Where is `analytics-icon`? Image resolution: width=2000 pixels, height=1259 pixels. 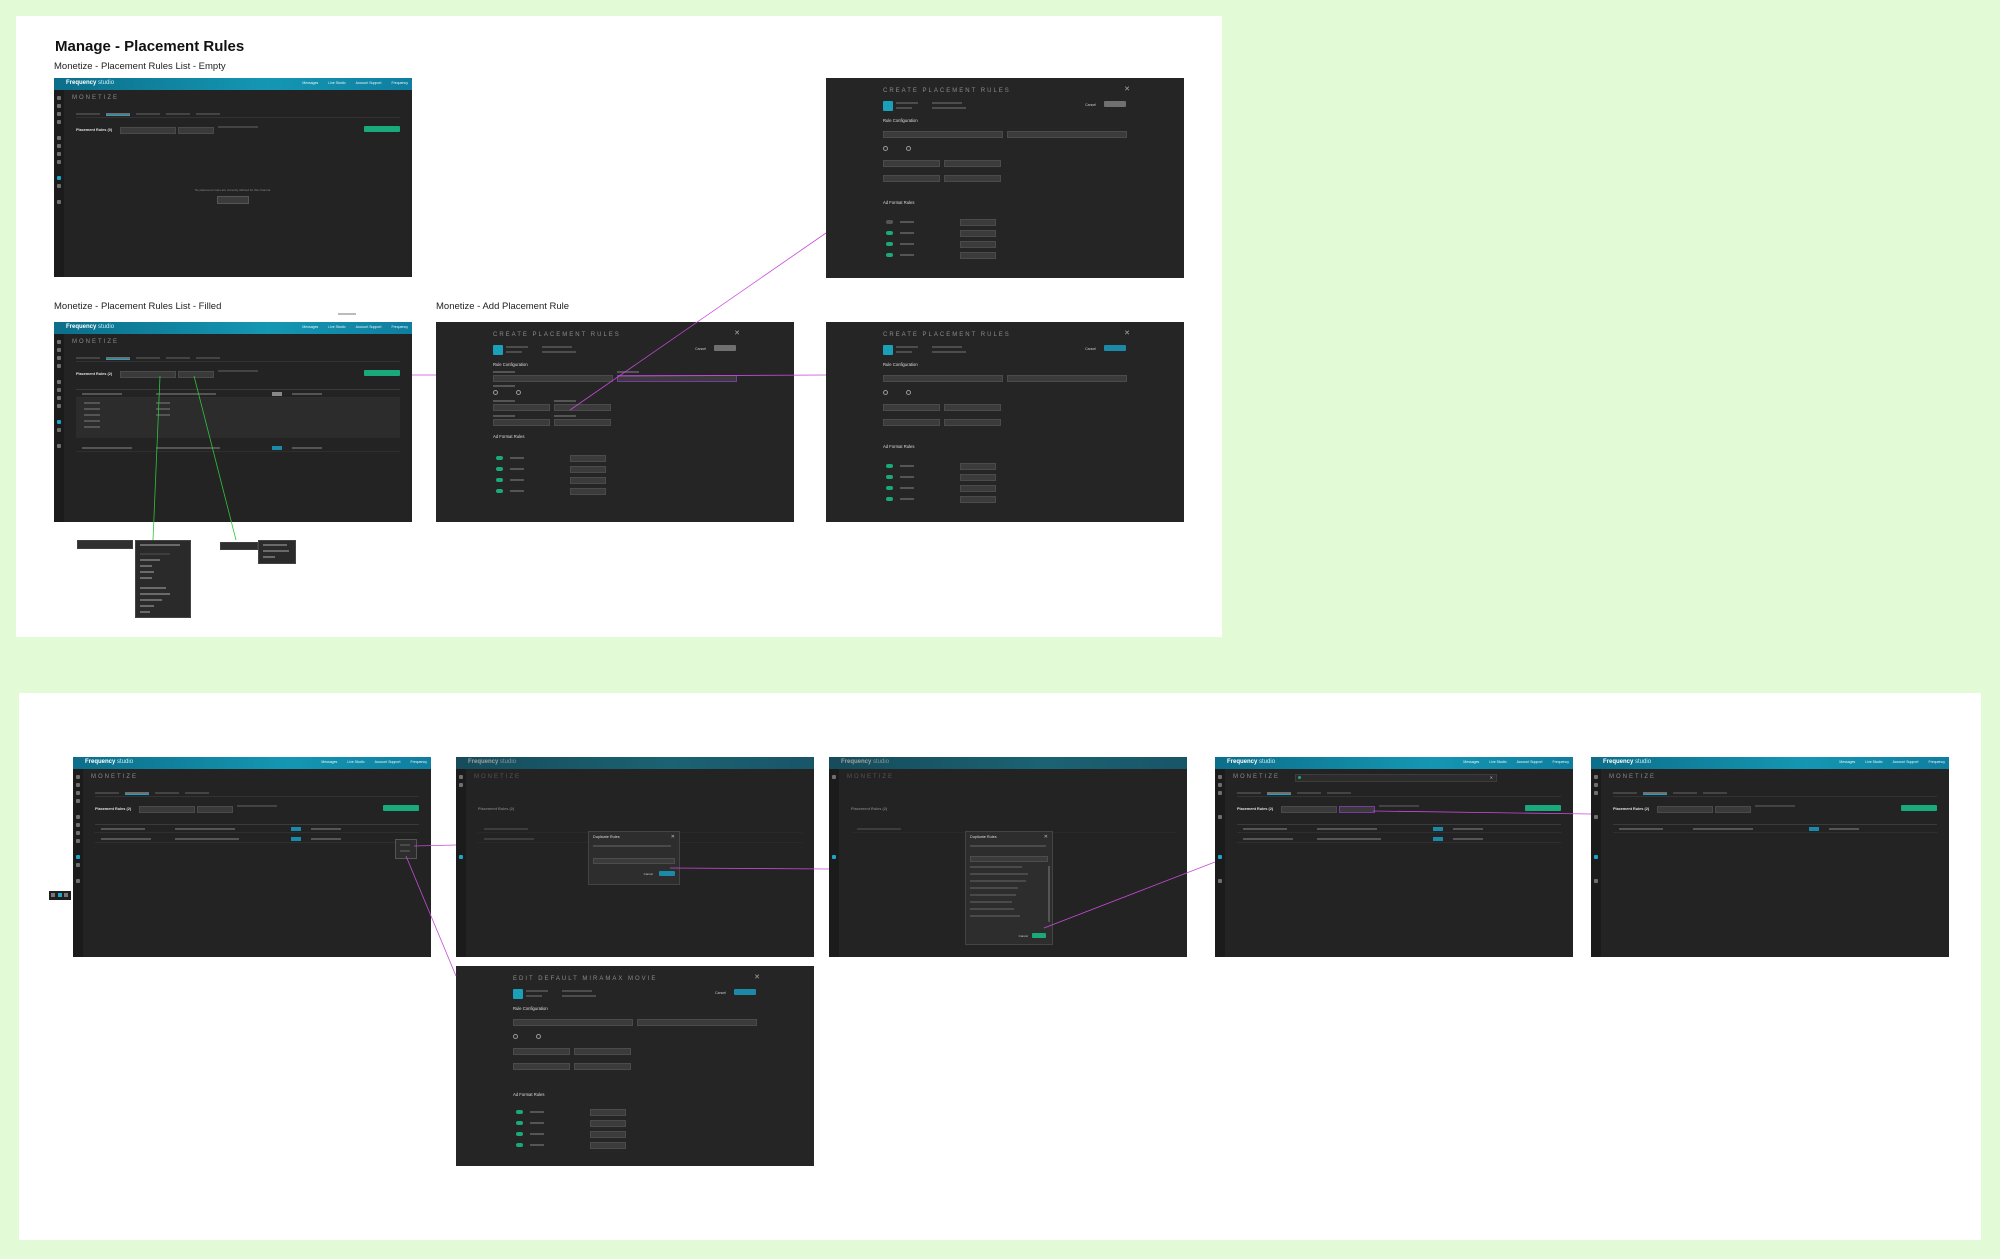 analytics-icon is located at coordinates (78, 833).